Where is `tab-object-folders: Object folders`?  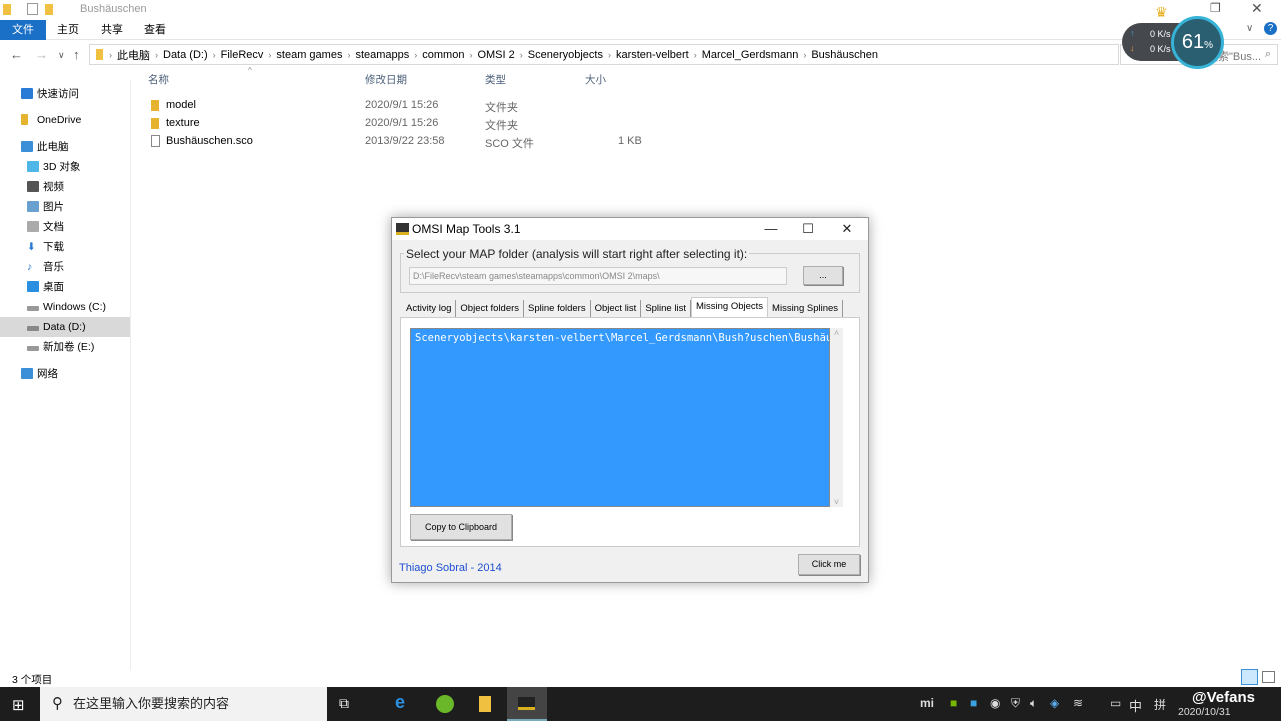 tab-object-folders: Object folders is located at coordinates (490, 308).